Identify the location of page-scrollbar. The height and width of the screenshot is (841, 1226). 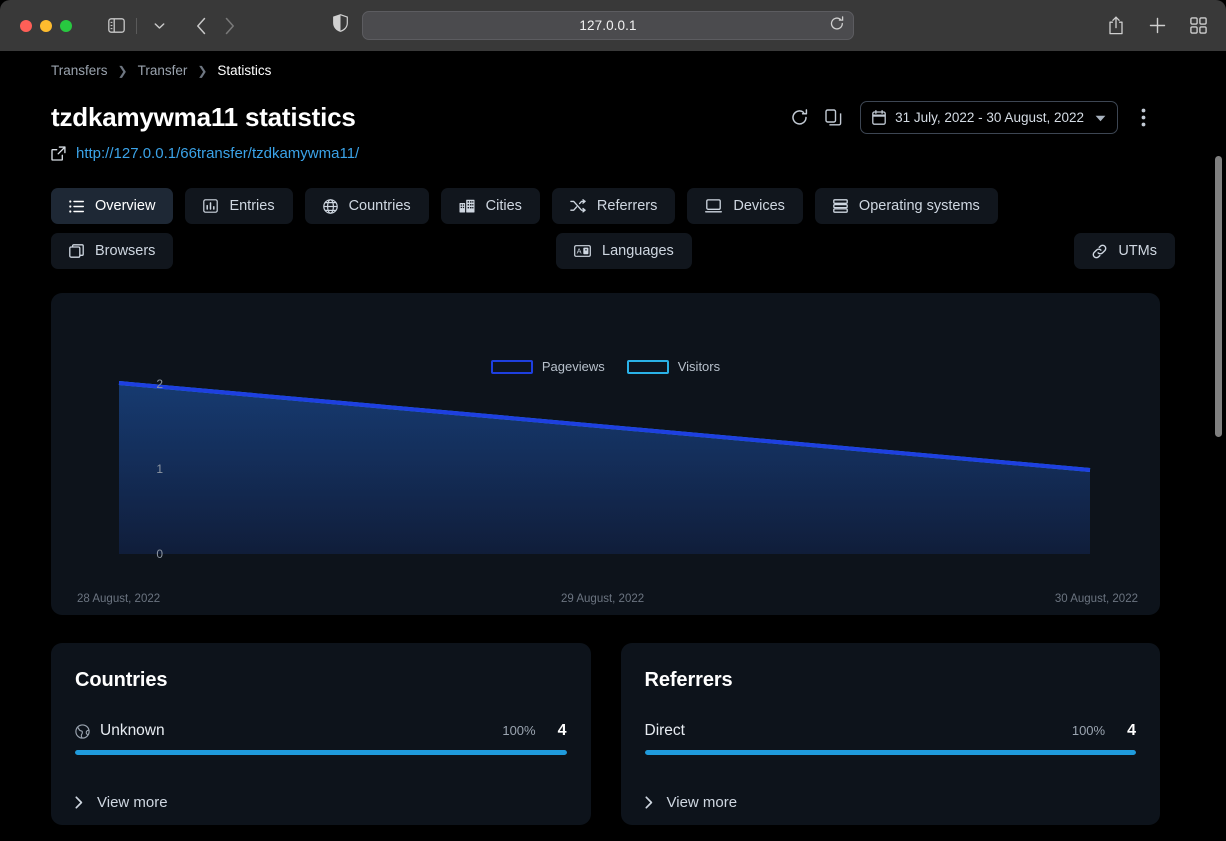
(1218, 296).